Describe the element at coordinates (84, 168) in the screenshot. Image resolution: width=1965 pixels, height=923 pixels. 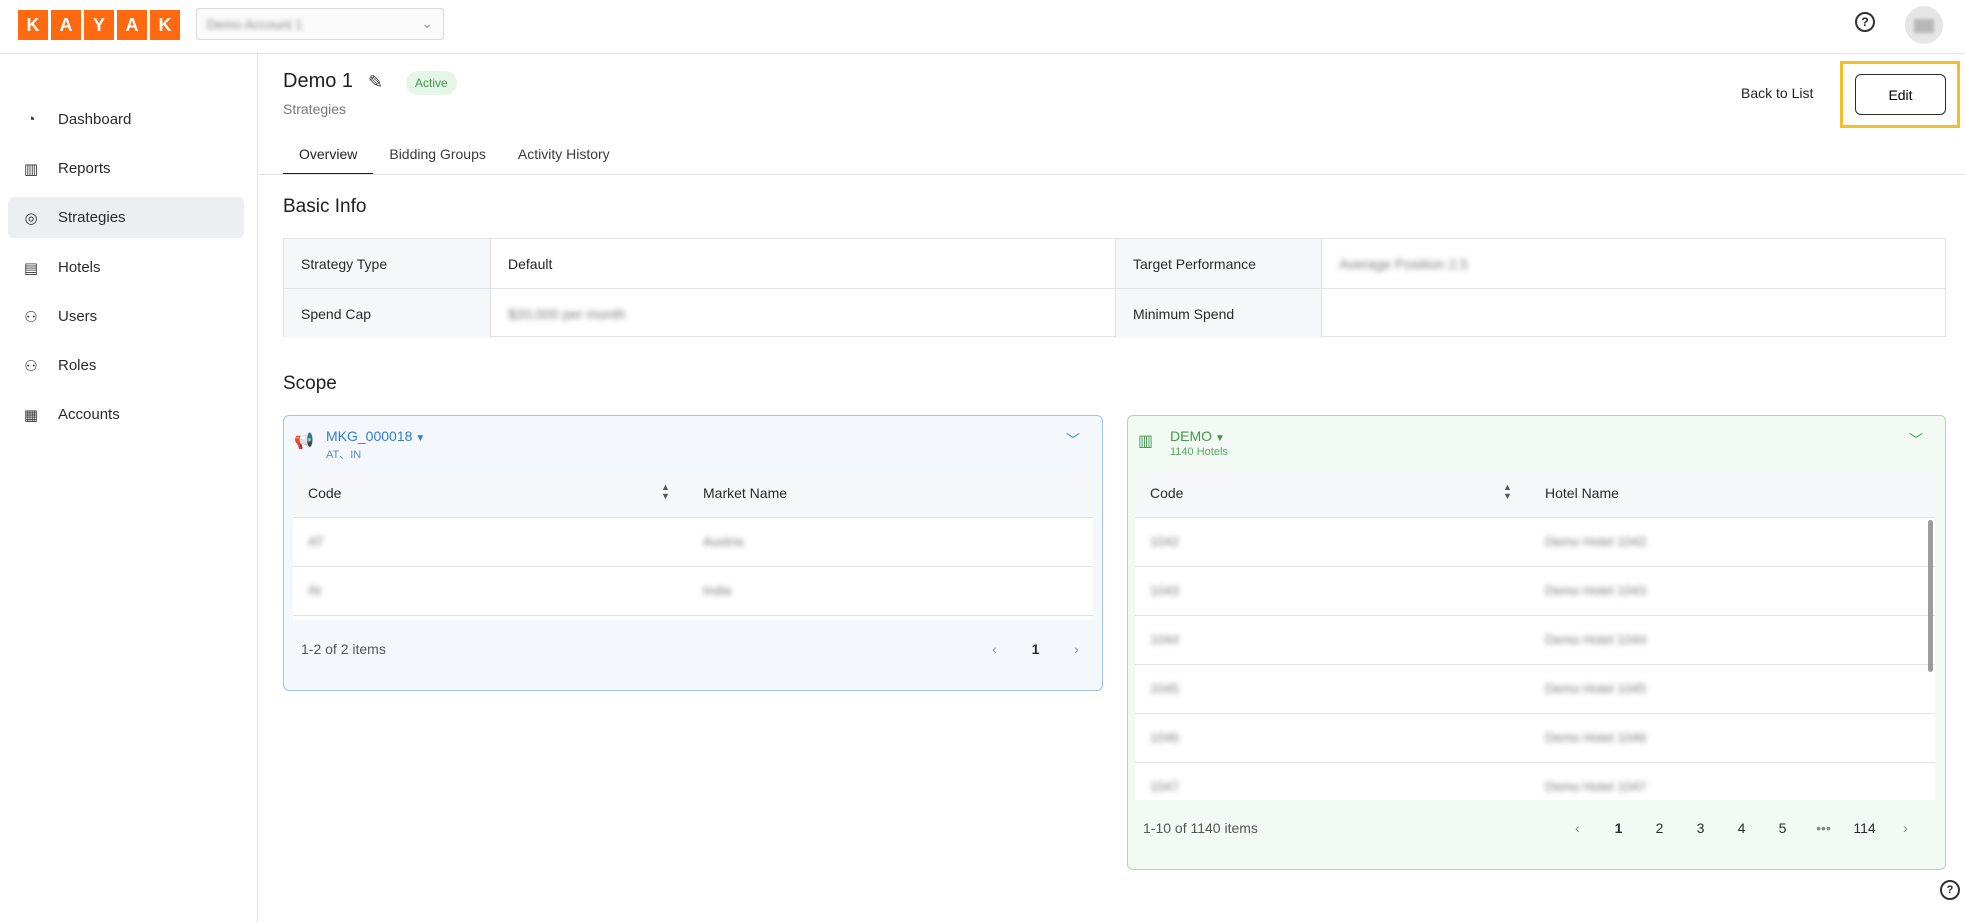
I see `sidebar-item-label: Reports` at that location.